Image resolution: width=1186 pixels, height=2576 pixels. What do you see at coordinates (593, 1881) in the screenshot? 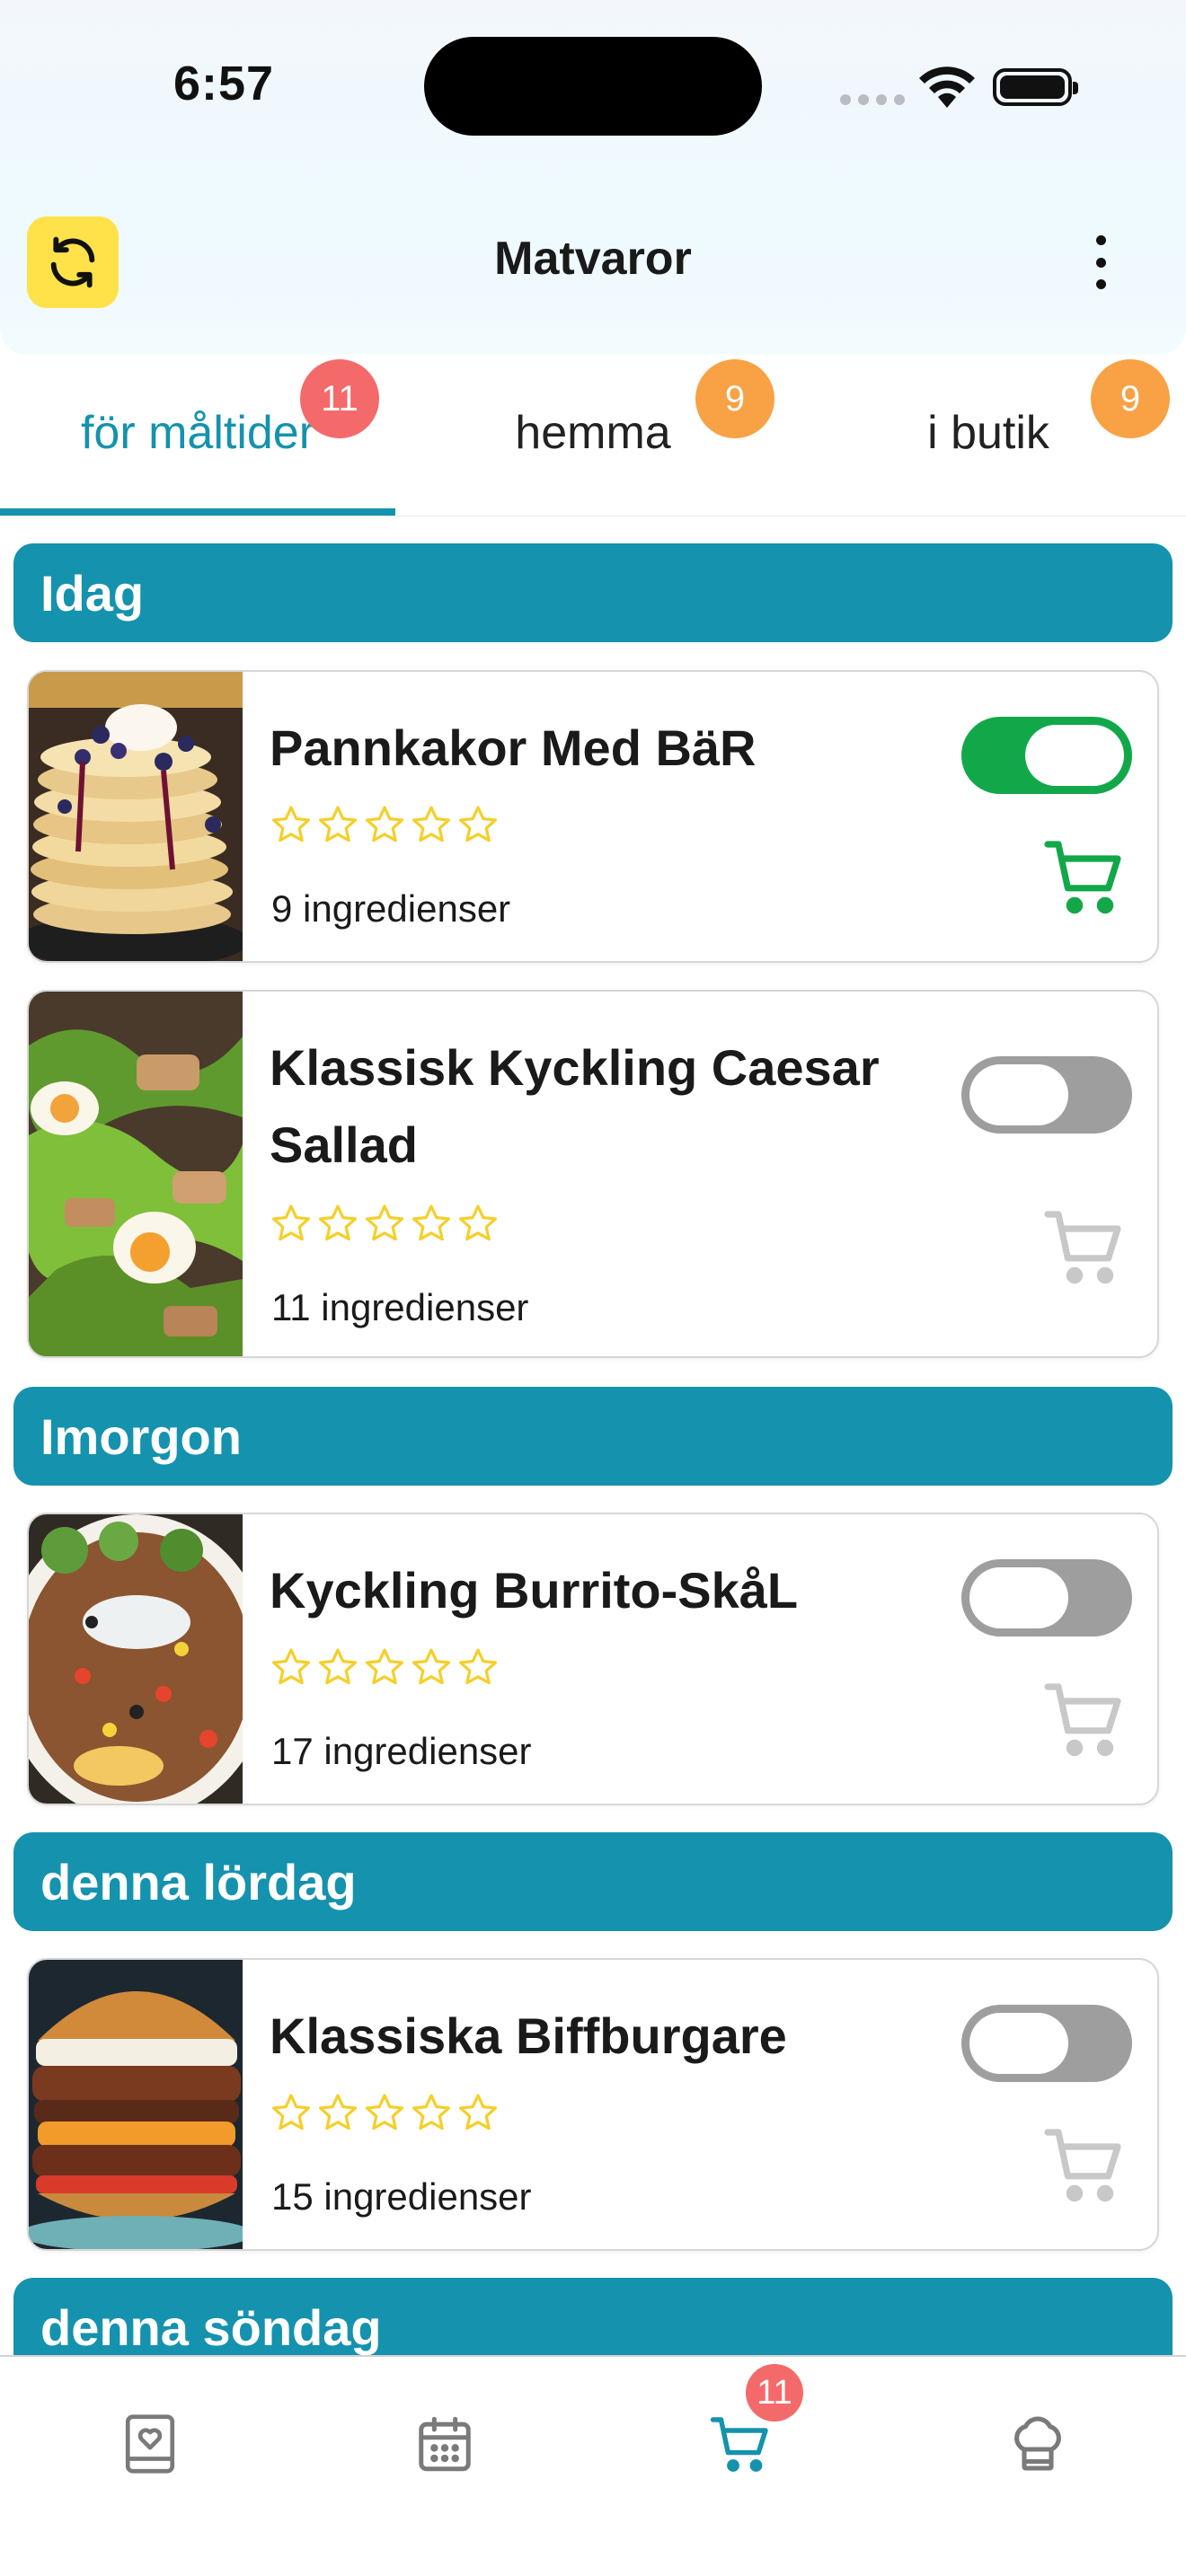
I see `section-header-saturday: denna lördag` at bounding box center [593, 1881].